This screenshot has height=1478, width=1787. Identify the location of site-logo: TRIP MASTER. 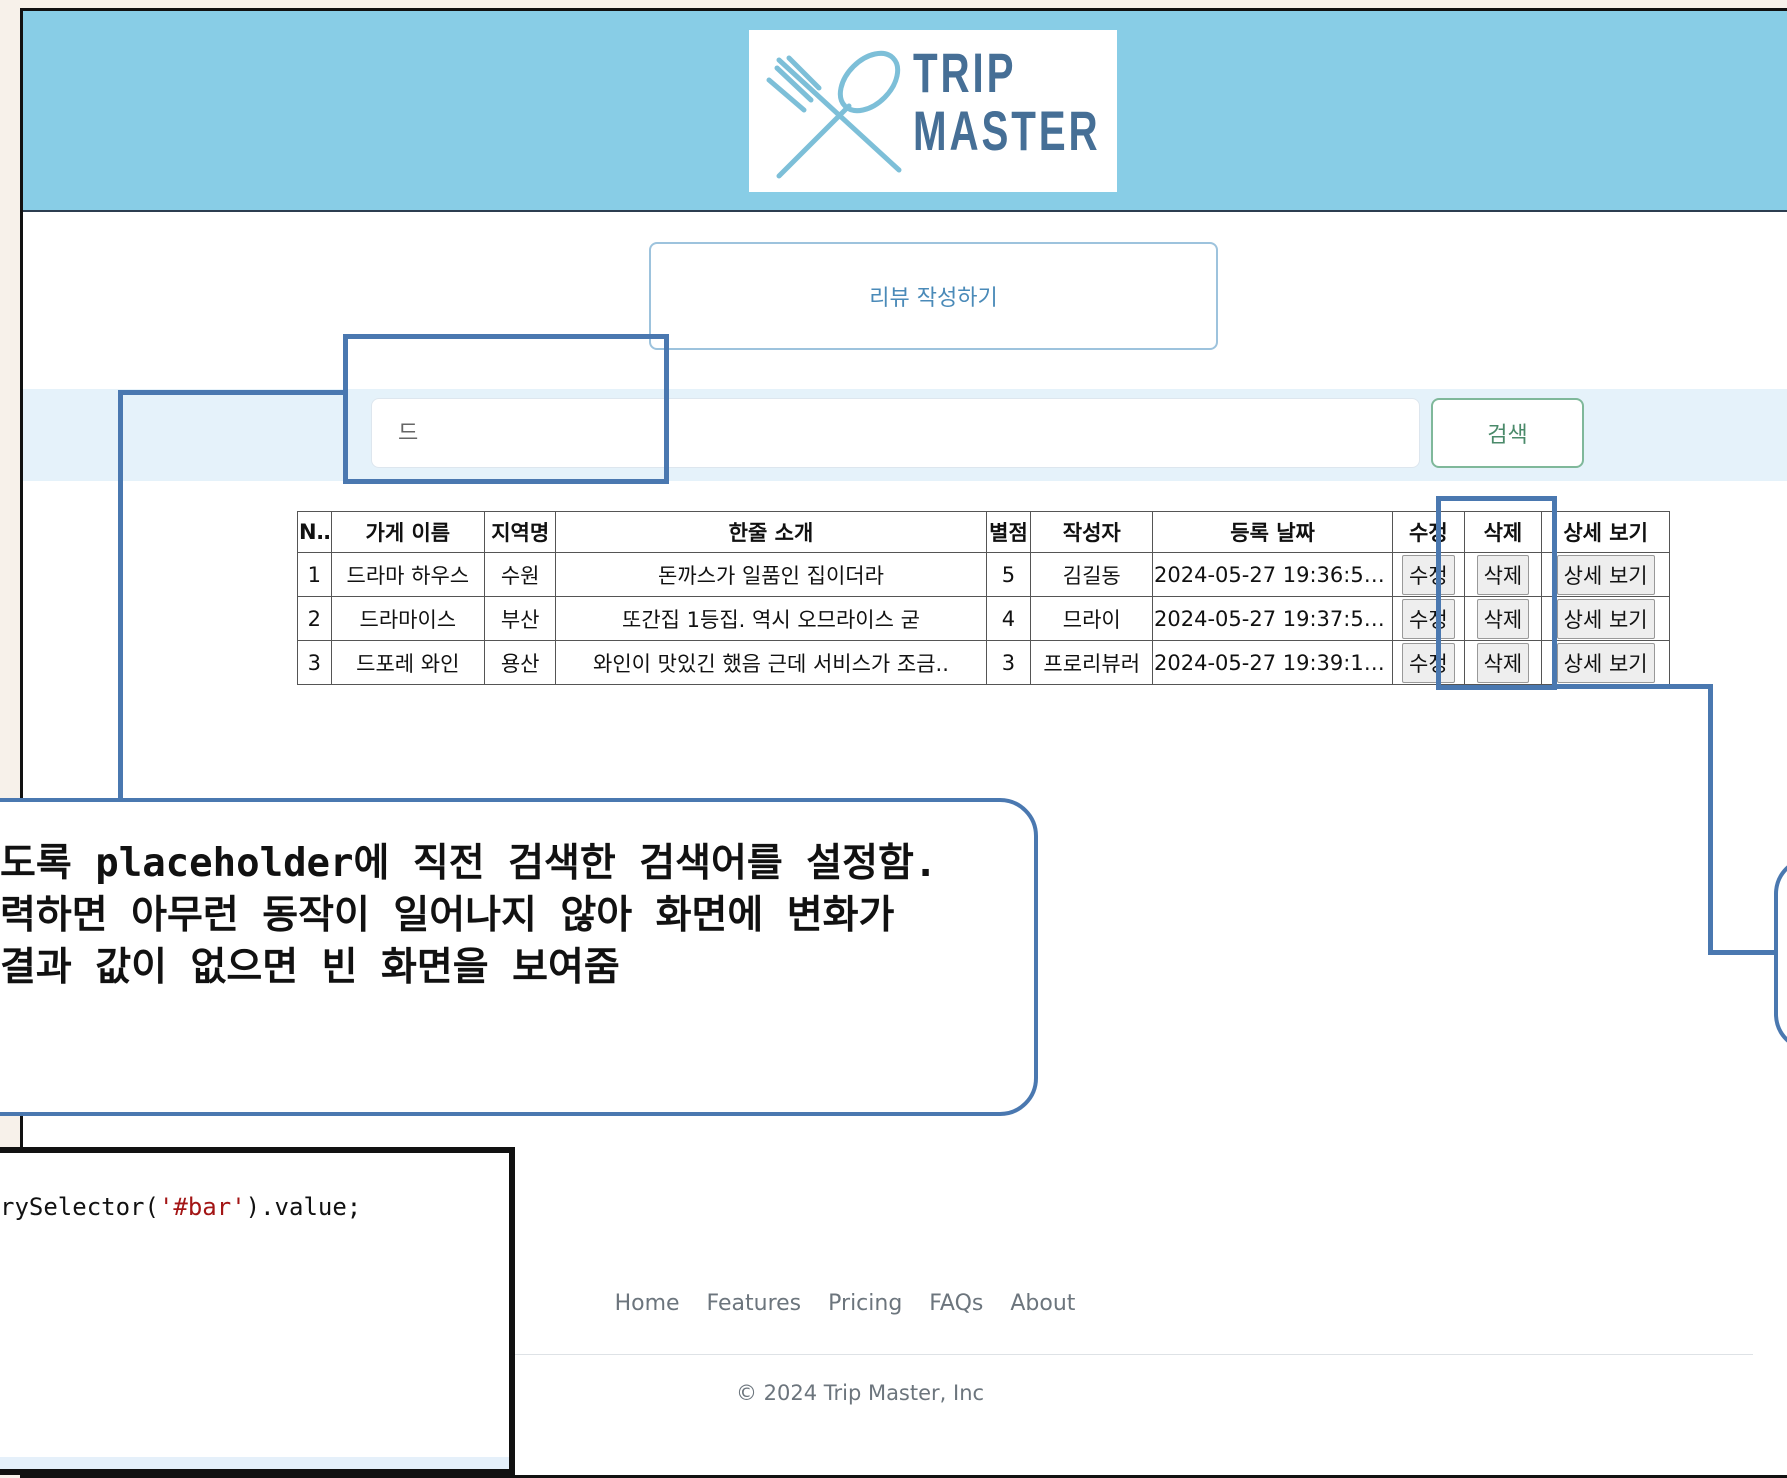
(933, 111).